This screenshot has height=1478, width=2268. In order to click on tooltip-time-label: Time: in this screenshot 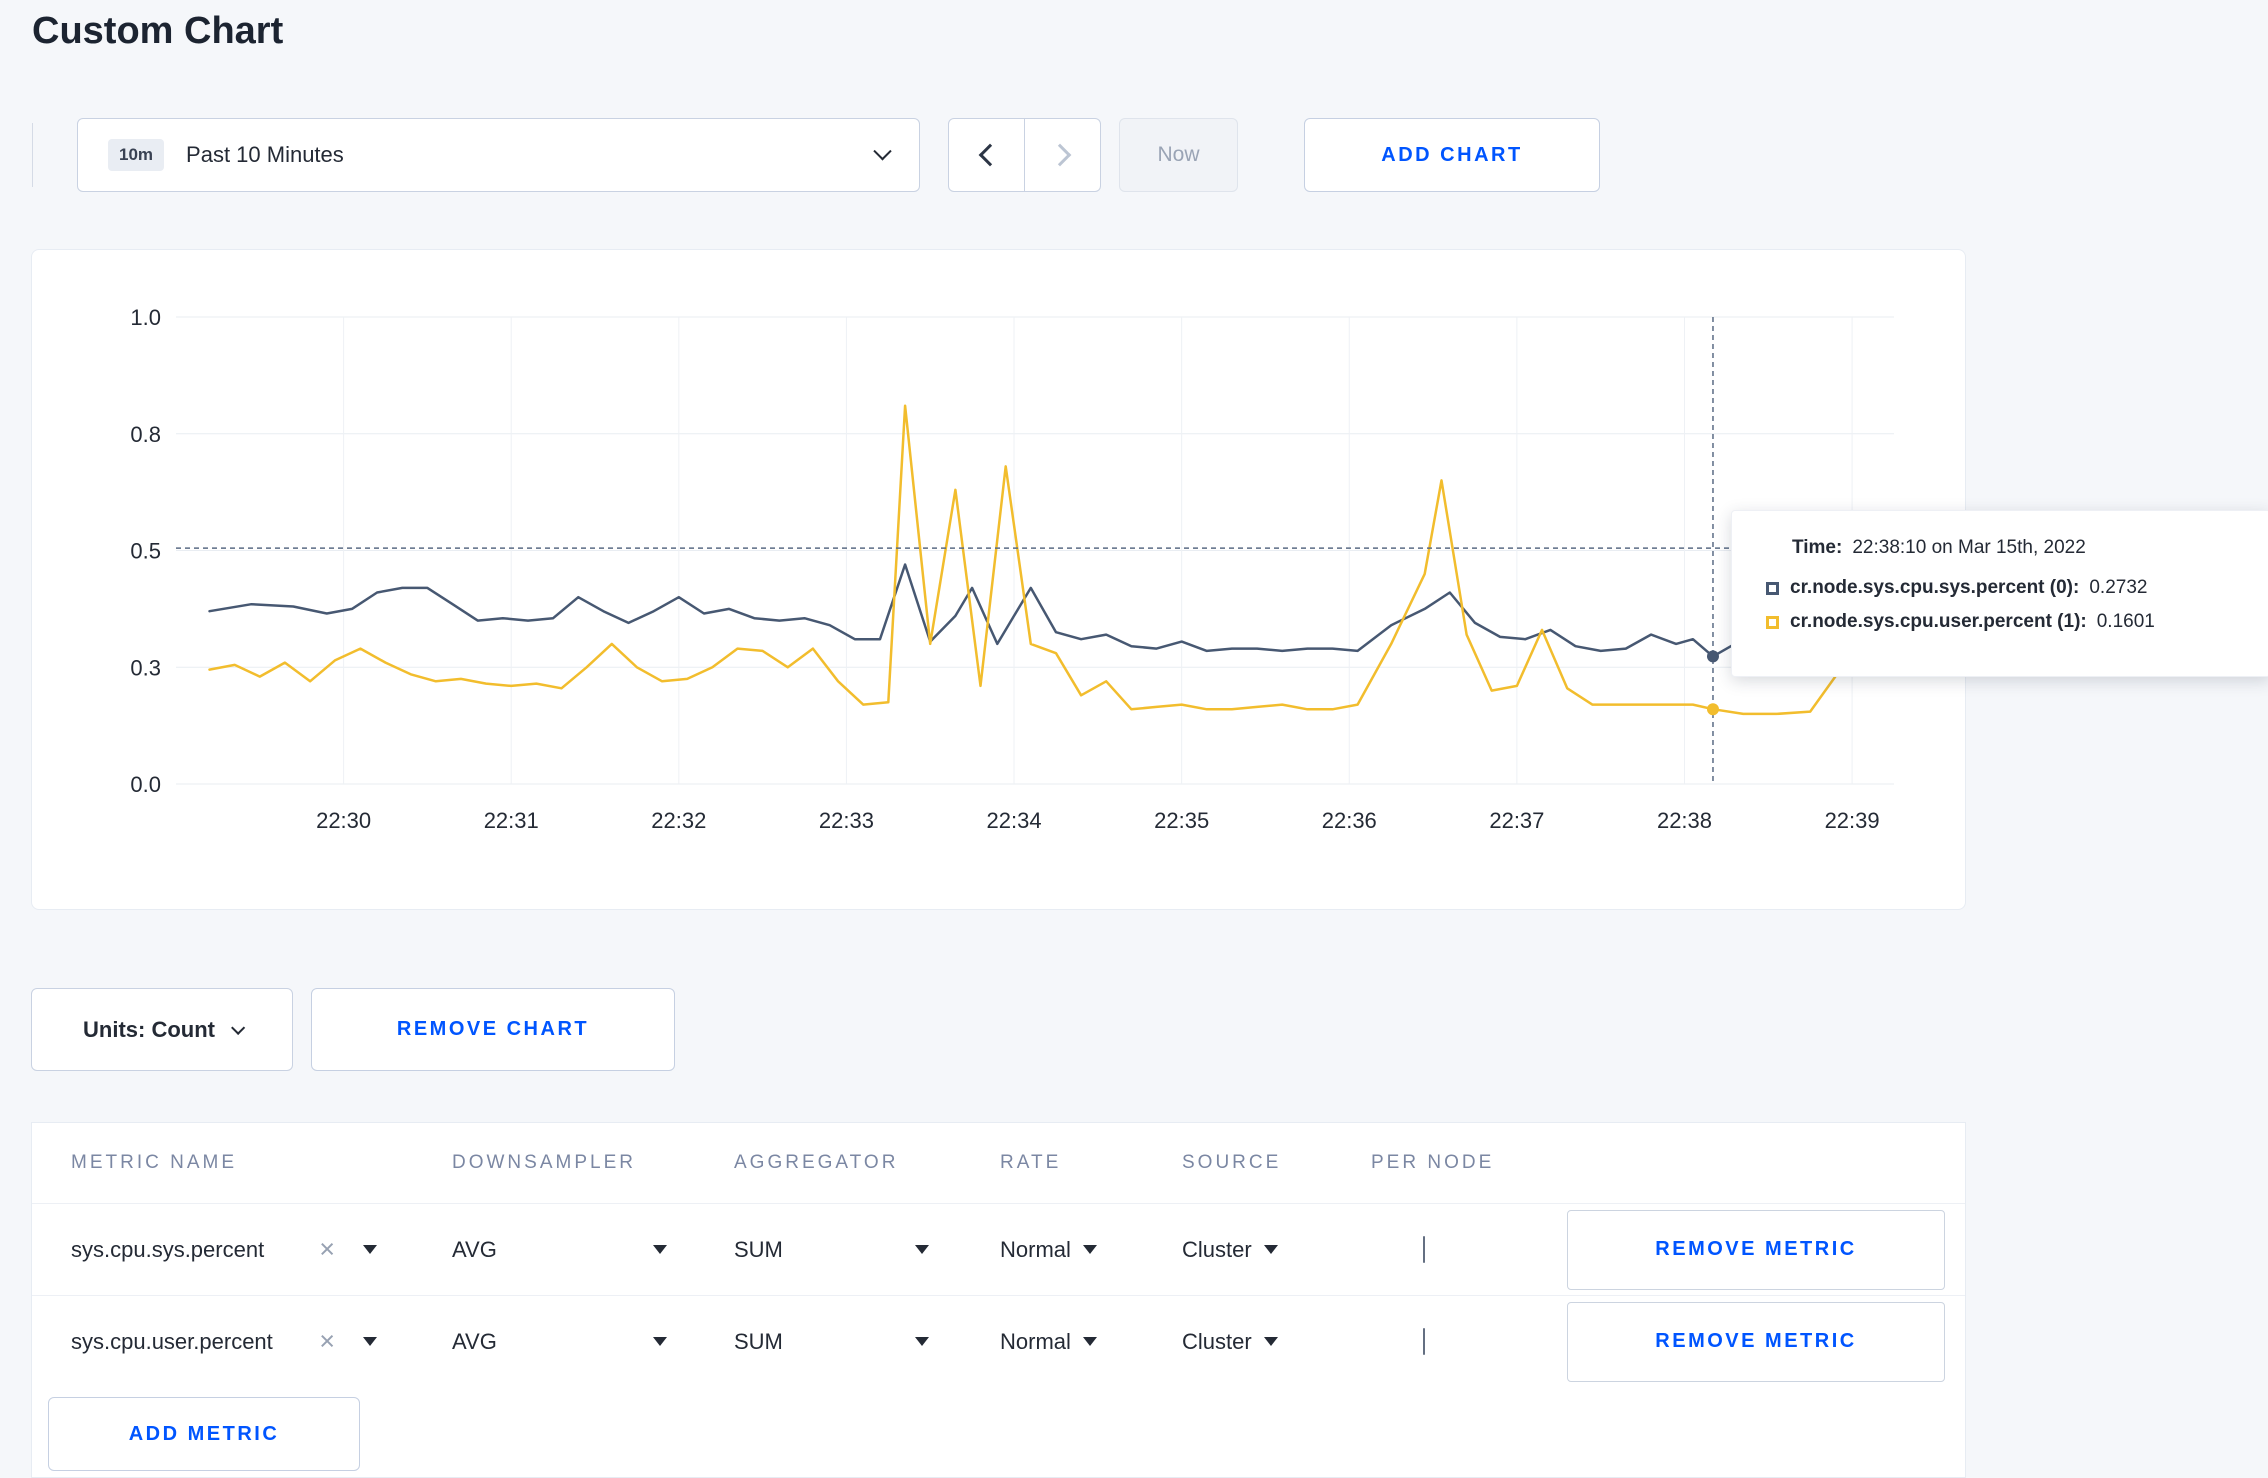, I will do `click(1817, 547)`.